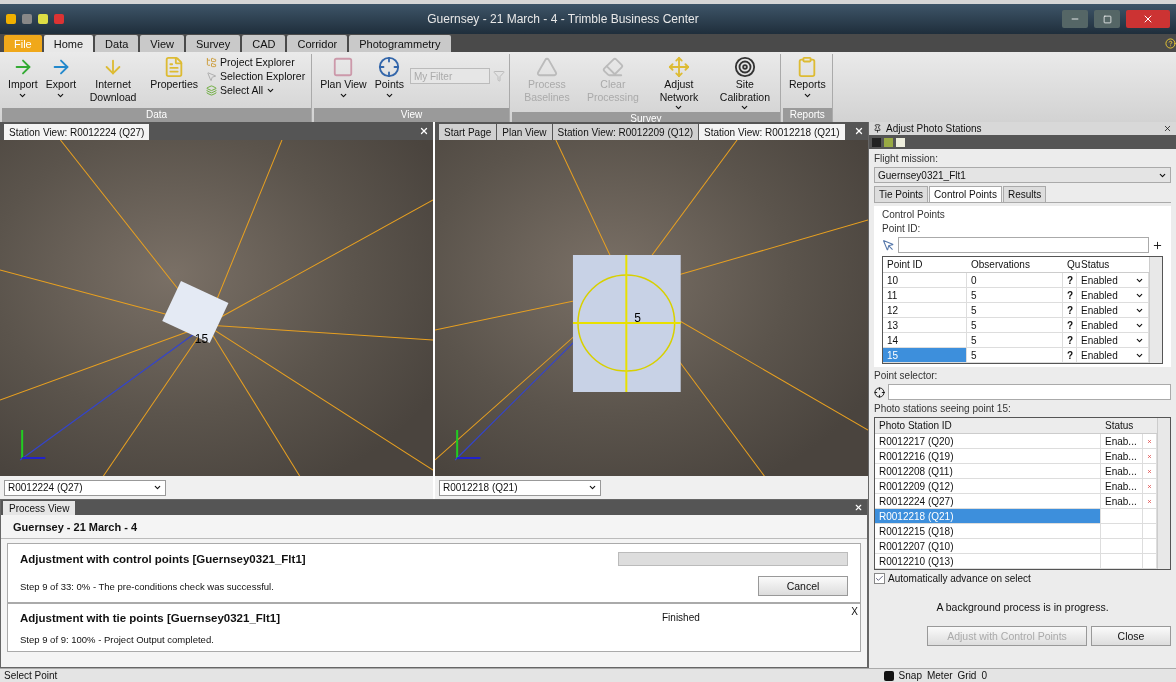  What do you see at coordinates (988, 546) in the screenshot?
I see `table-cell: R0012207 (Q10)` at bounding box center [988, 546].